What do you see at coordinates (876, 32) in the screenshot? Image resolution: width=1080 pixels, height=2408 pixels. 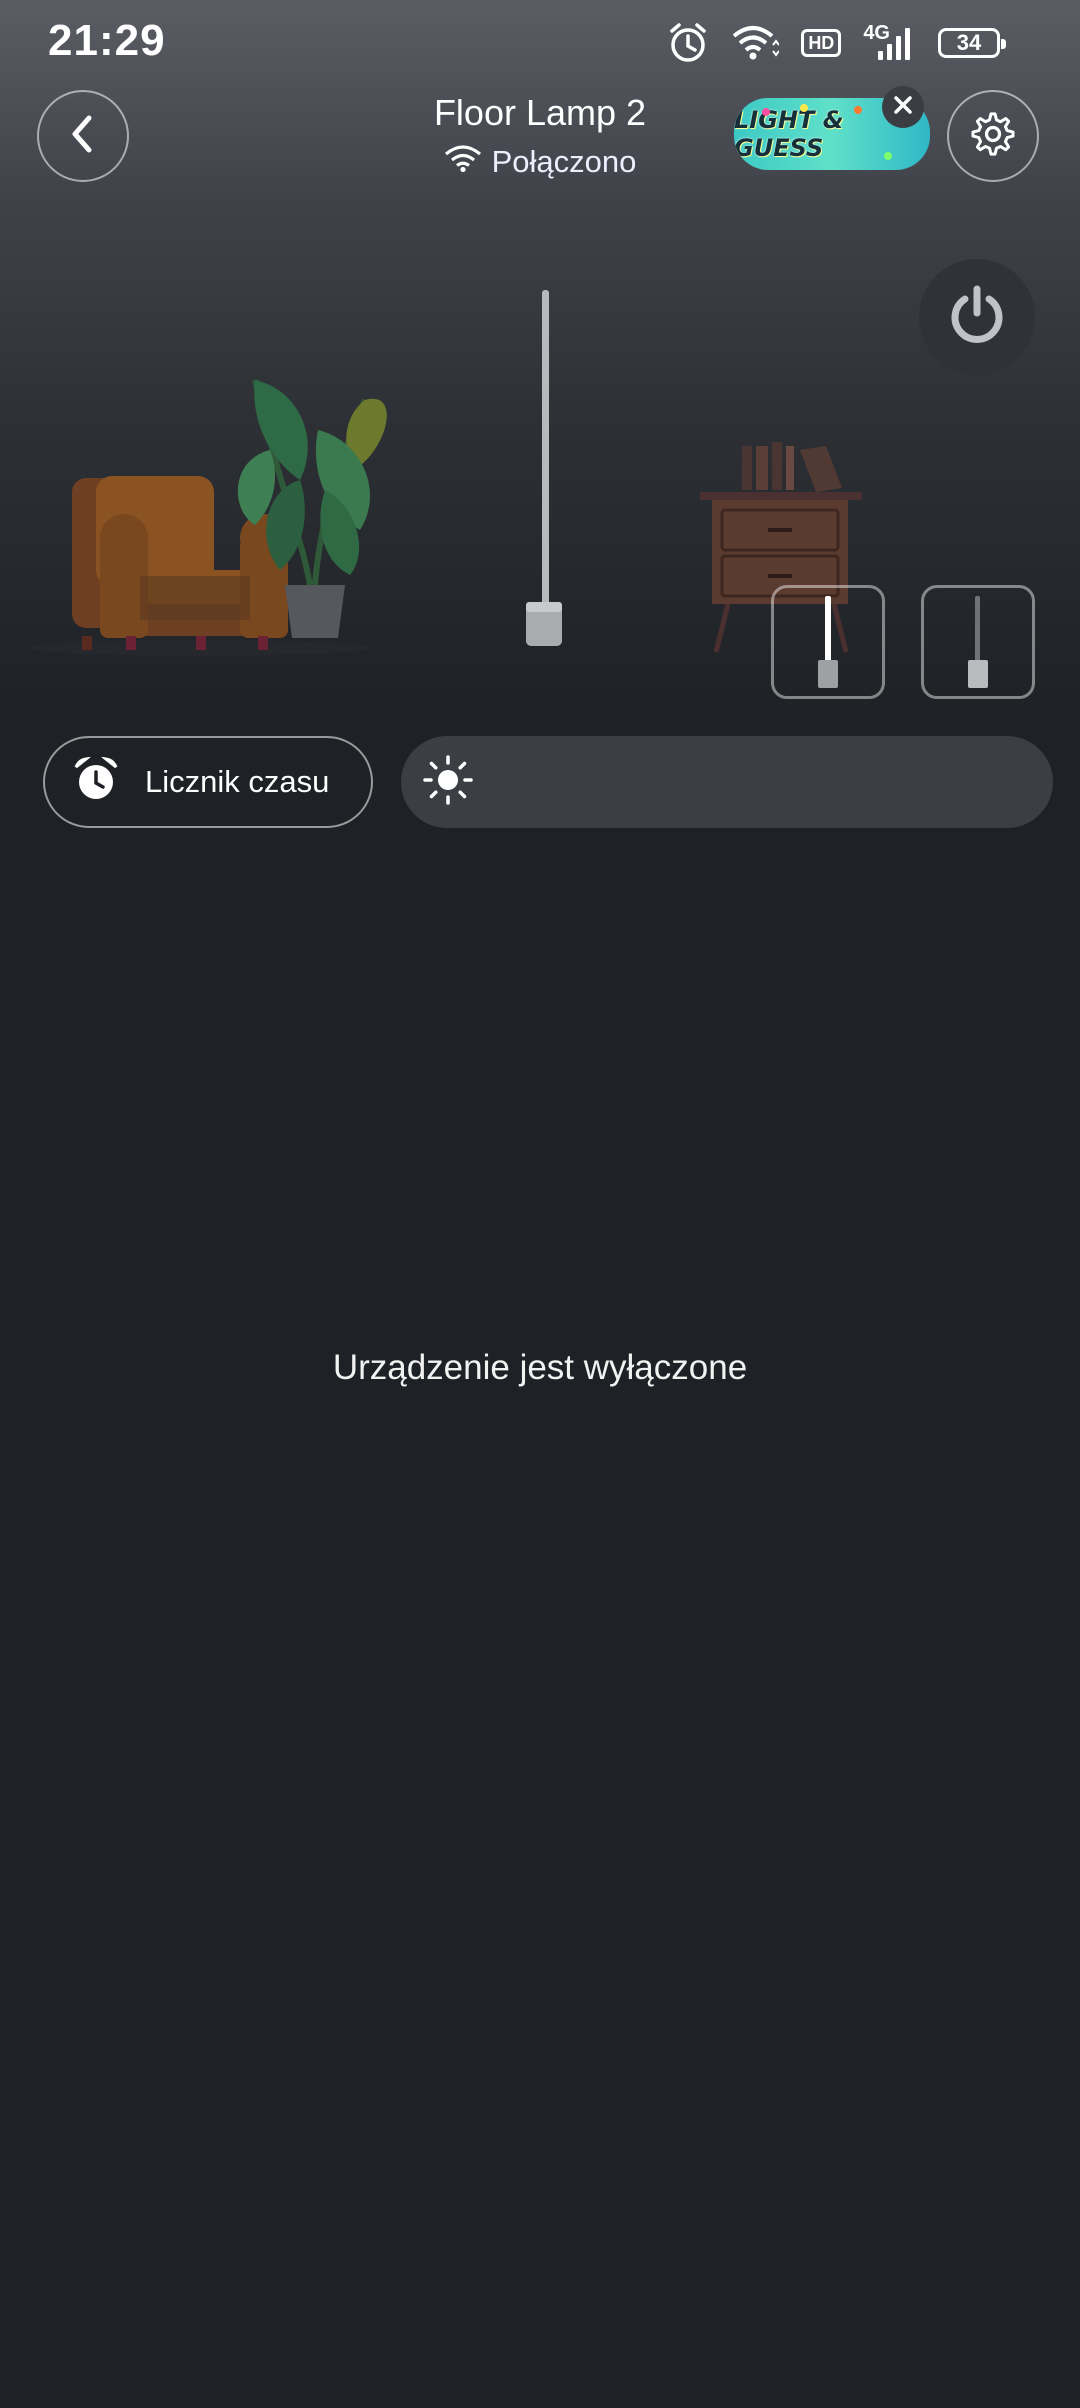 I see `network-type: 4G` at bounding box center [876, 32].